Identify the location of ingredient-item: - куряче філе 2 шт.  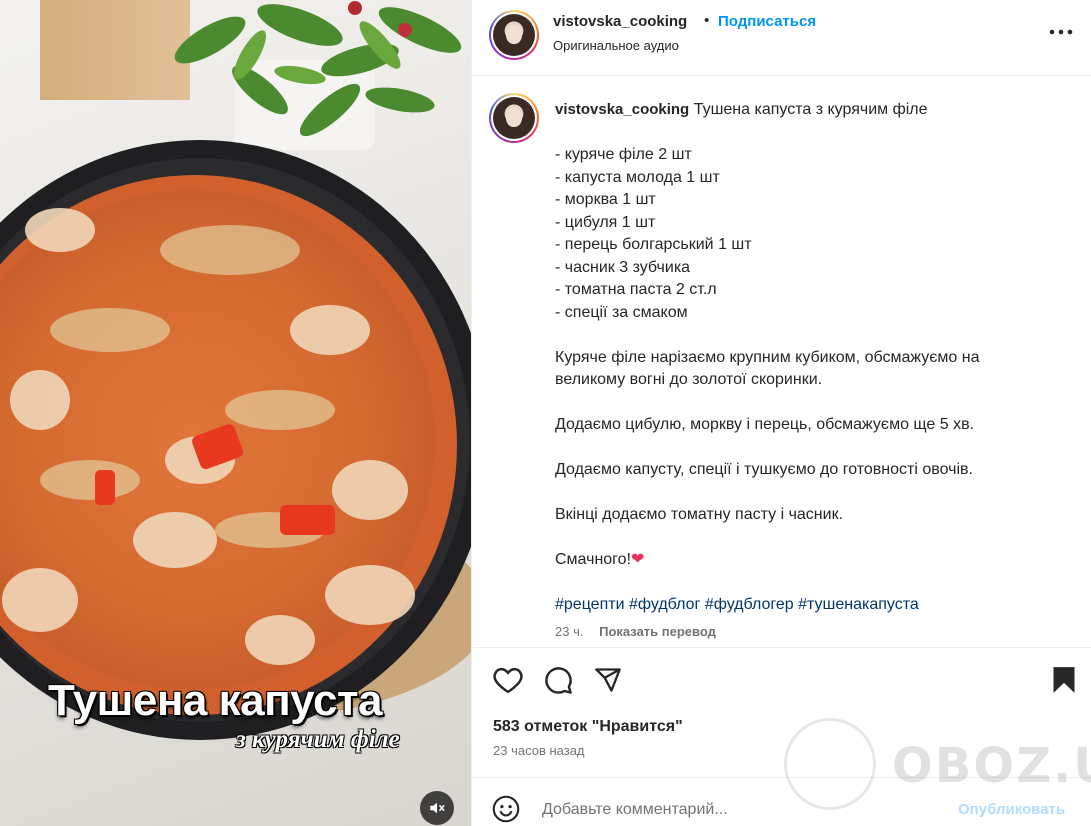
(623, 154).